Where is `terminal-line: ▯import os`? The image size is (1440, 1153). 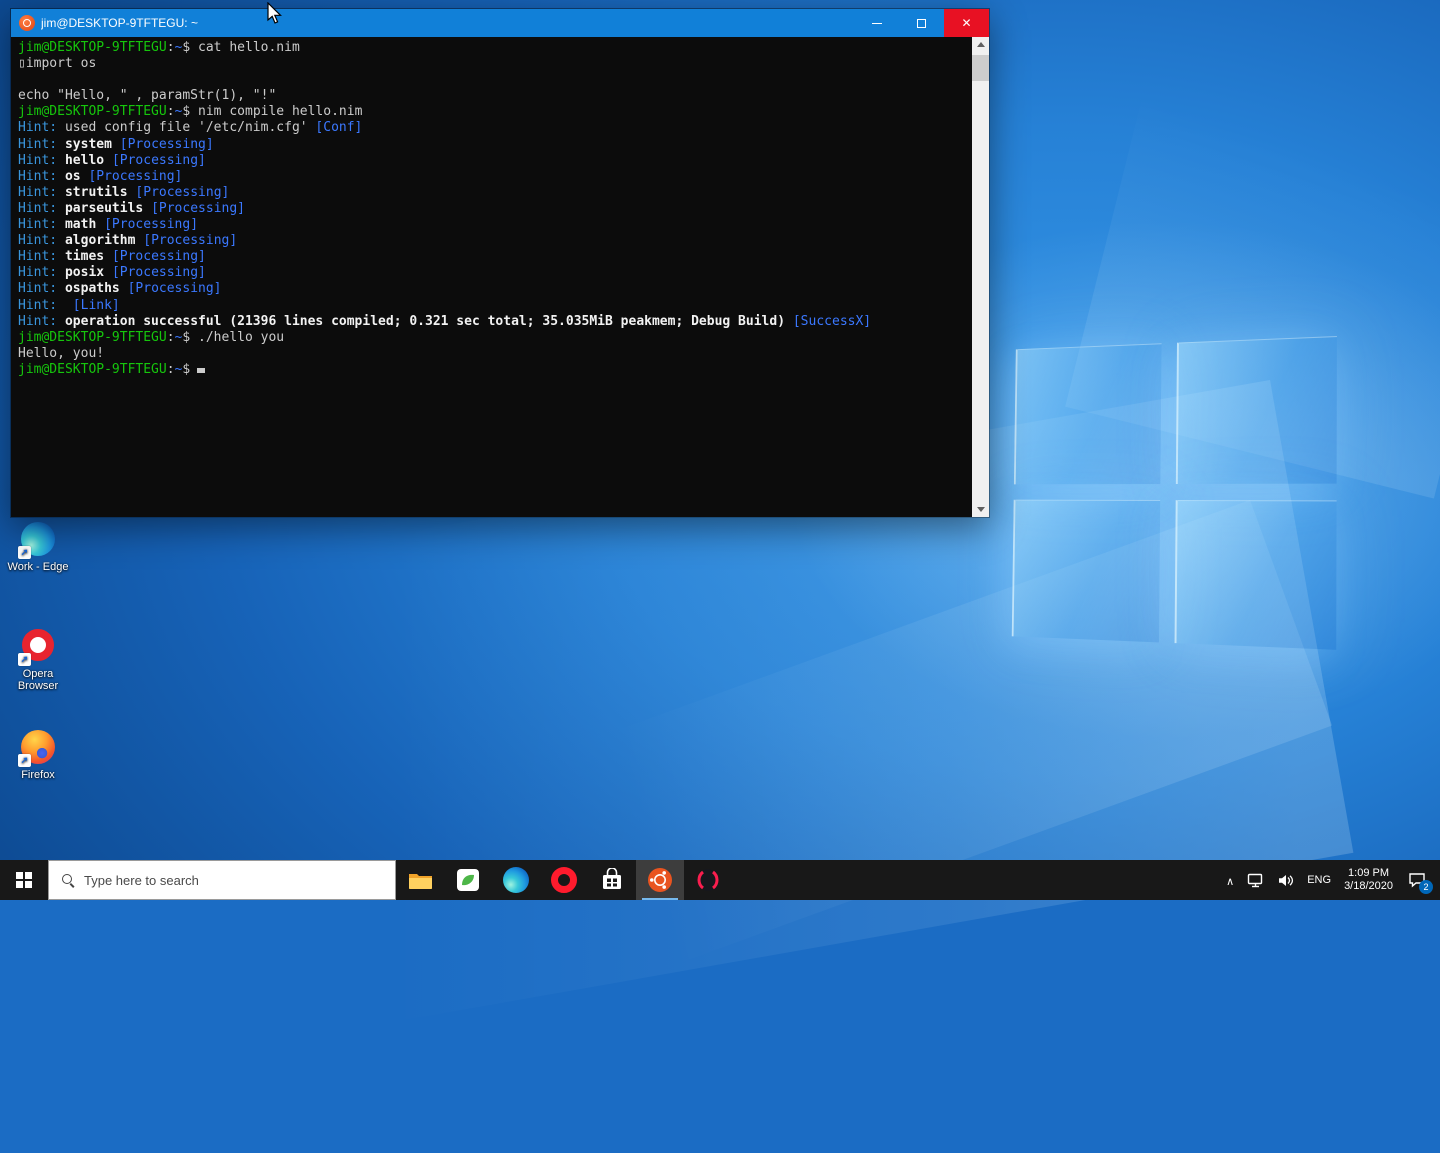 terminal-line: ▯import os is located at coordinates (57, 64).